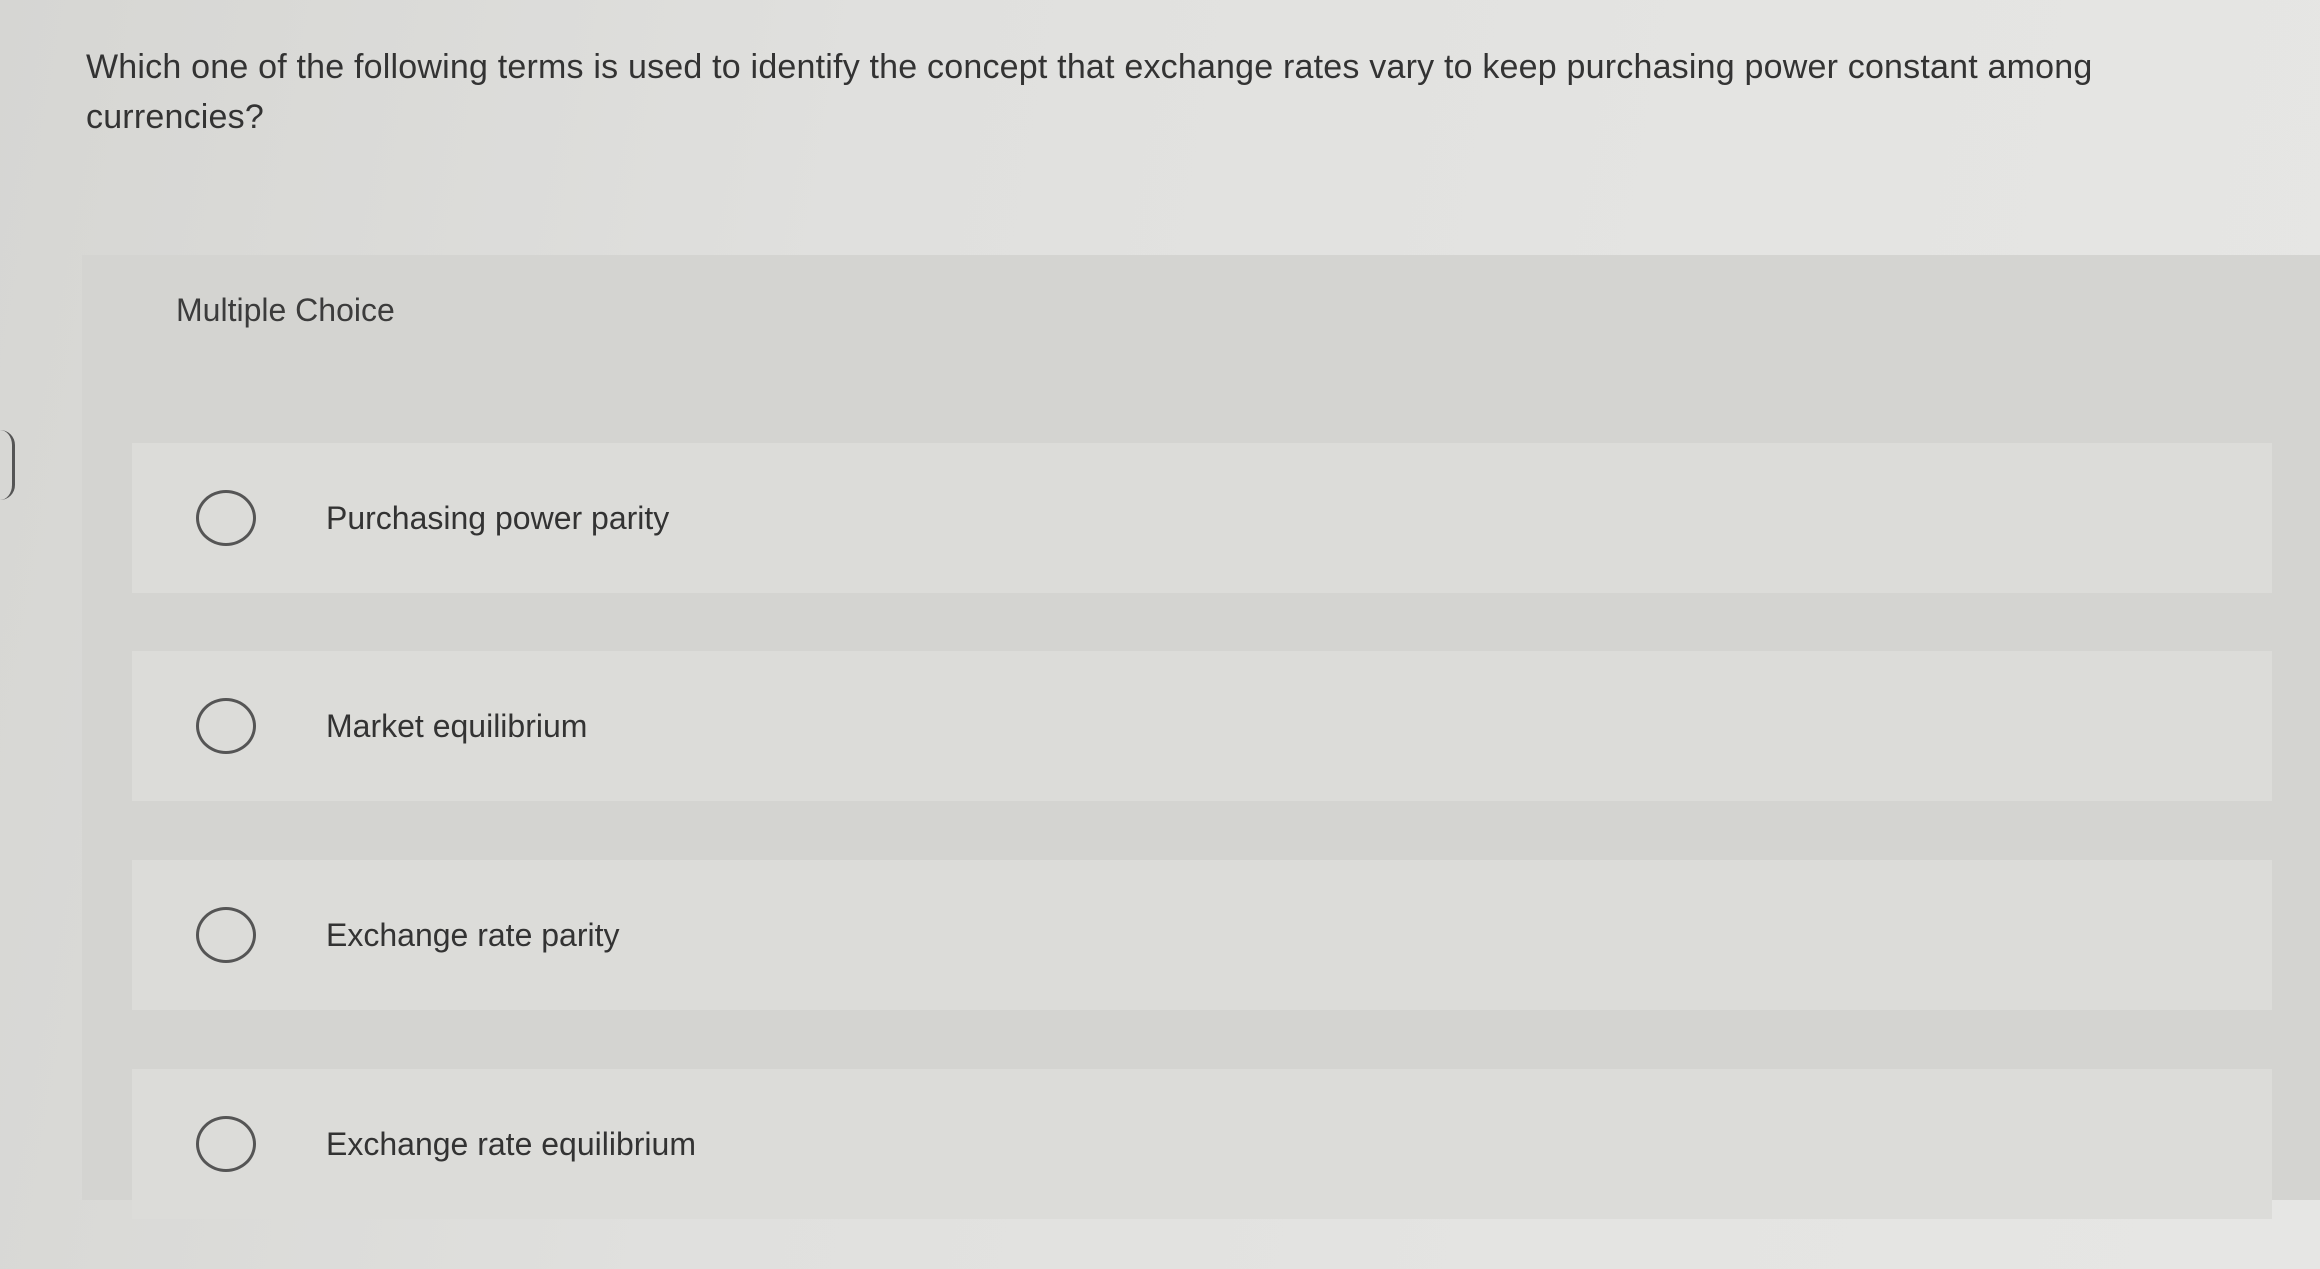 This screenshot has height=1269, width=2320. Describe the element at coordinates (1202, 1144) in the screenshot. I see `option-exchange-rate-equilibrium: Exchange rate equilibrium` at that location.